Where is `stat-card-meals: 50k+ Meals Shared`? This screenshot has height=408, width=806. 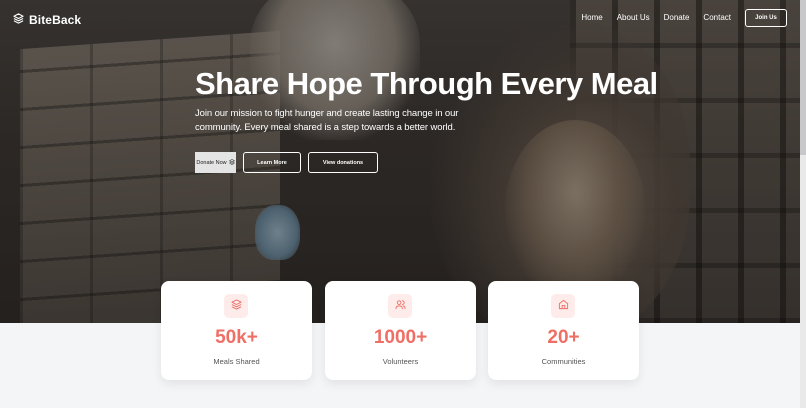 stat-card-meals: 50k+ Meals Shared is located at coordinates (236, 330).